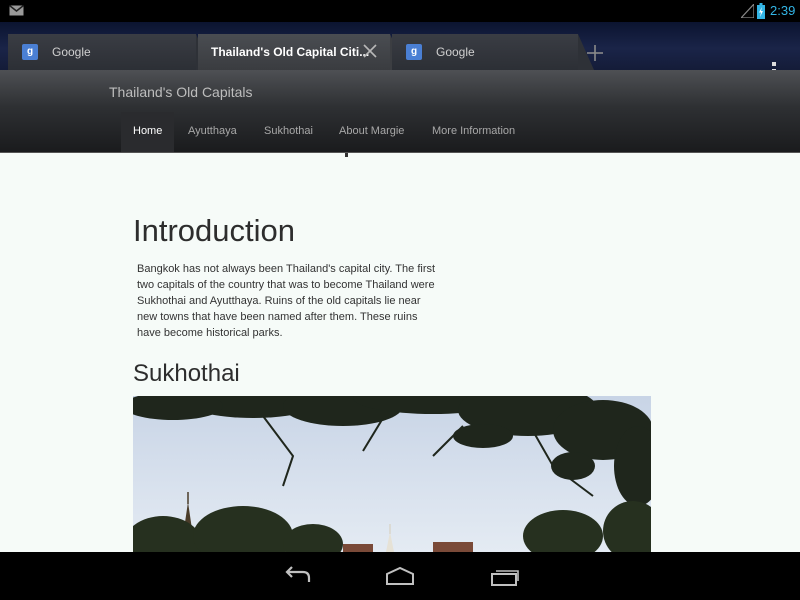 The image size is (800, 600). What do you see at coordinates (400, 11) in the screenshot?
I see `status-bar: 2:39` at bounding box center [400, 11].